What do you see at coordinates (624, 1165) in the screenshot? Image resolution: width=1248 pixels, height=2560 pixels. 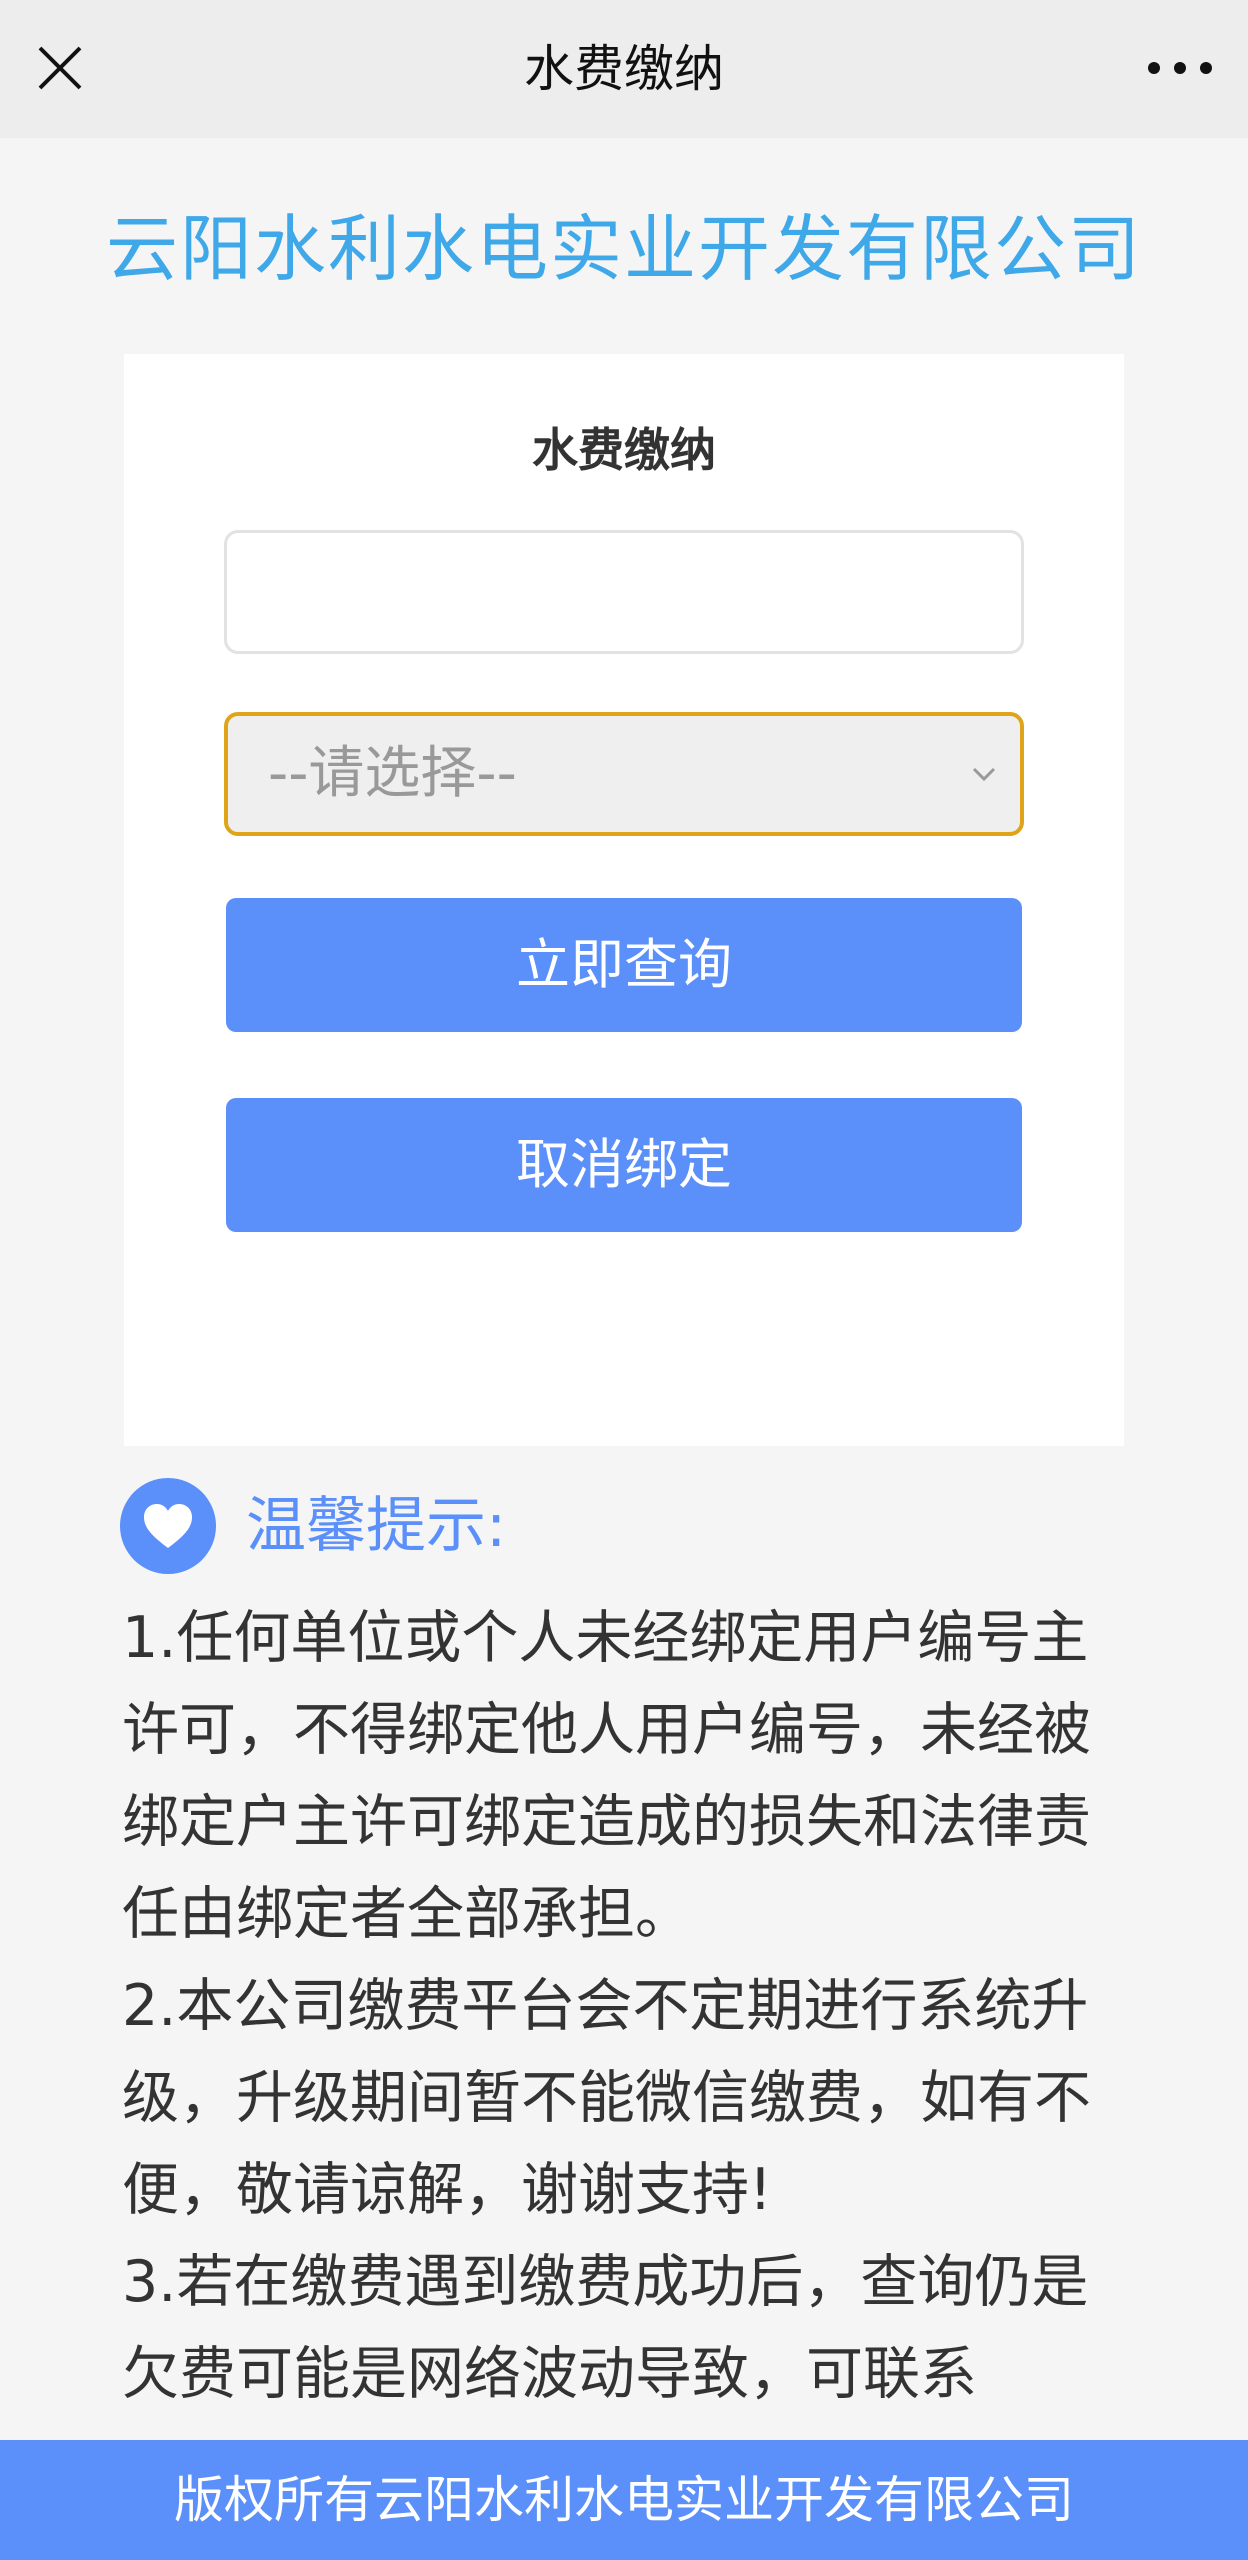 I see `unbind-button: 取消绑定` at bounding box center [624, 1165].